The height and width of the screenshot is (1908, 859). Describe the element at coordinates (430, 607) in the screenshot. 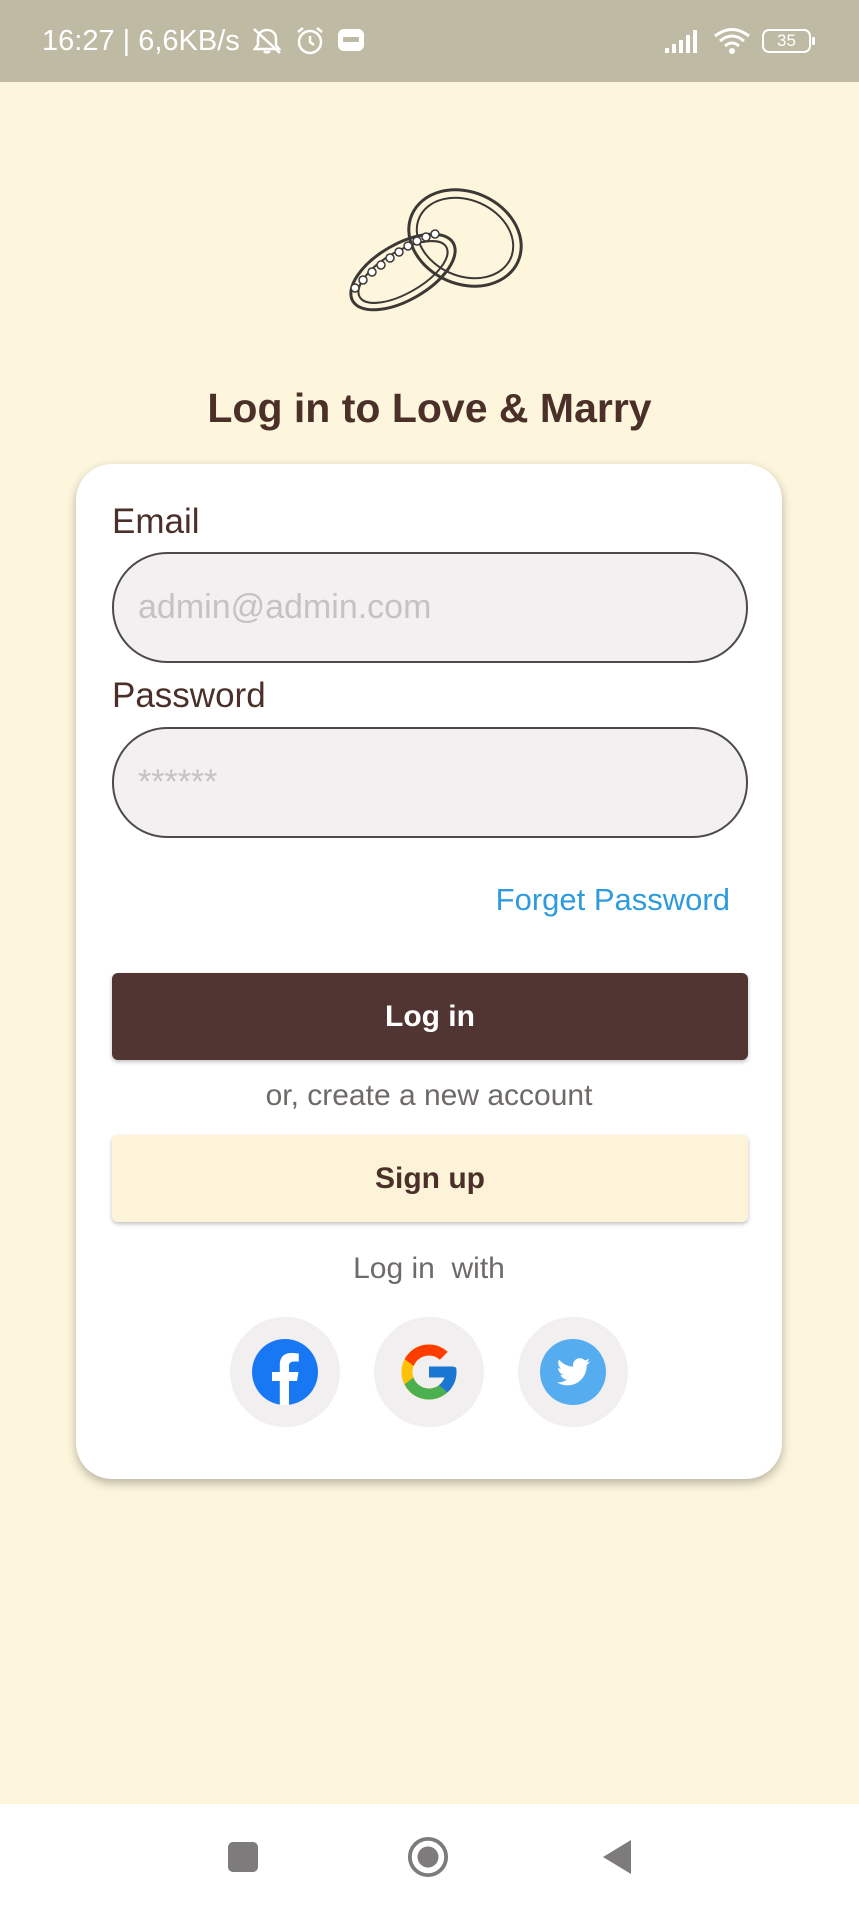

I see `email-field` at that location.